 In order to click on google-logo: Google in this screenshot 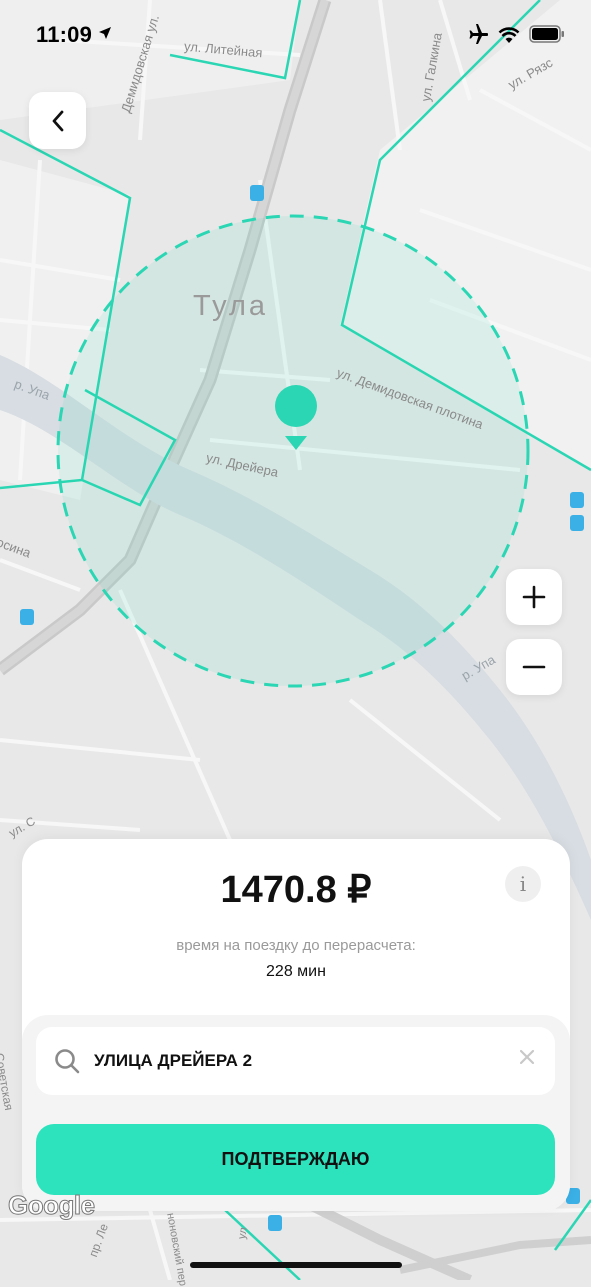, I will do `click(52, 1205)`.